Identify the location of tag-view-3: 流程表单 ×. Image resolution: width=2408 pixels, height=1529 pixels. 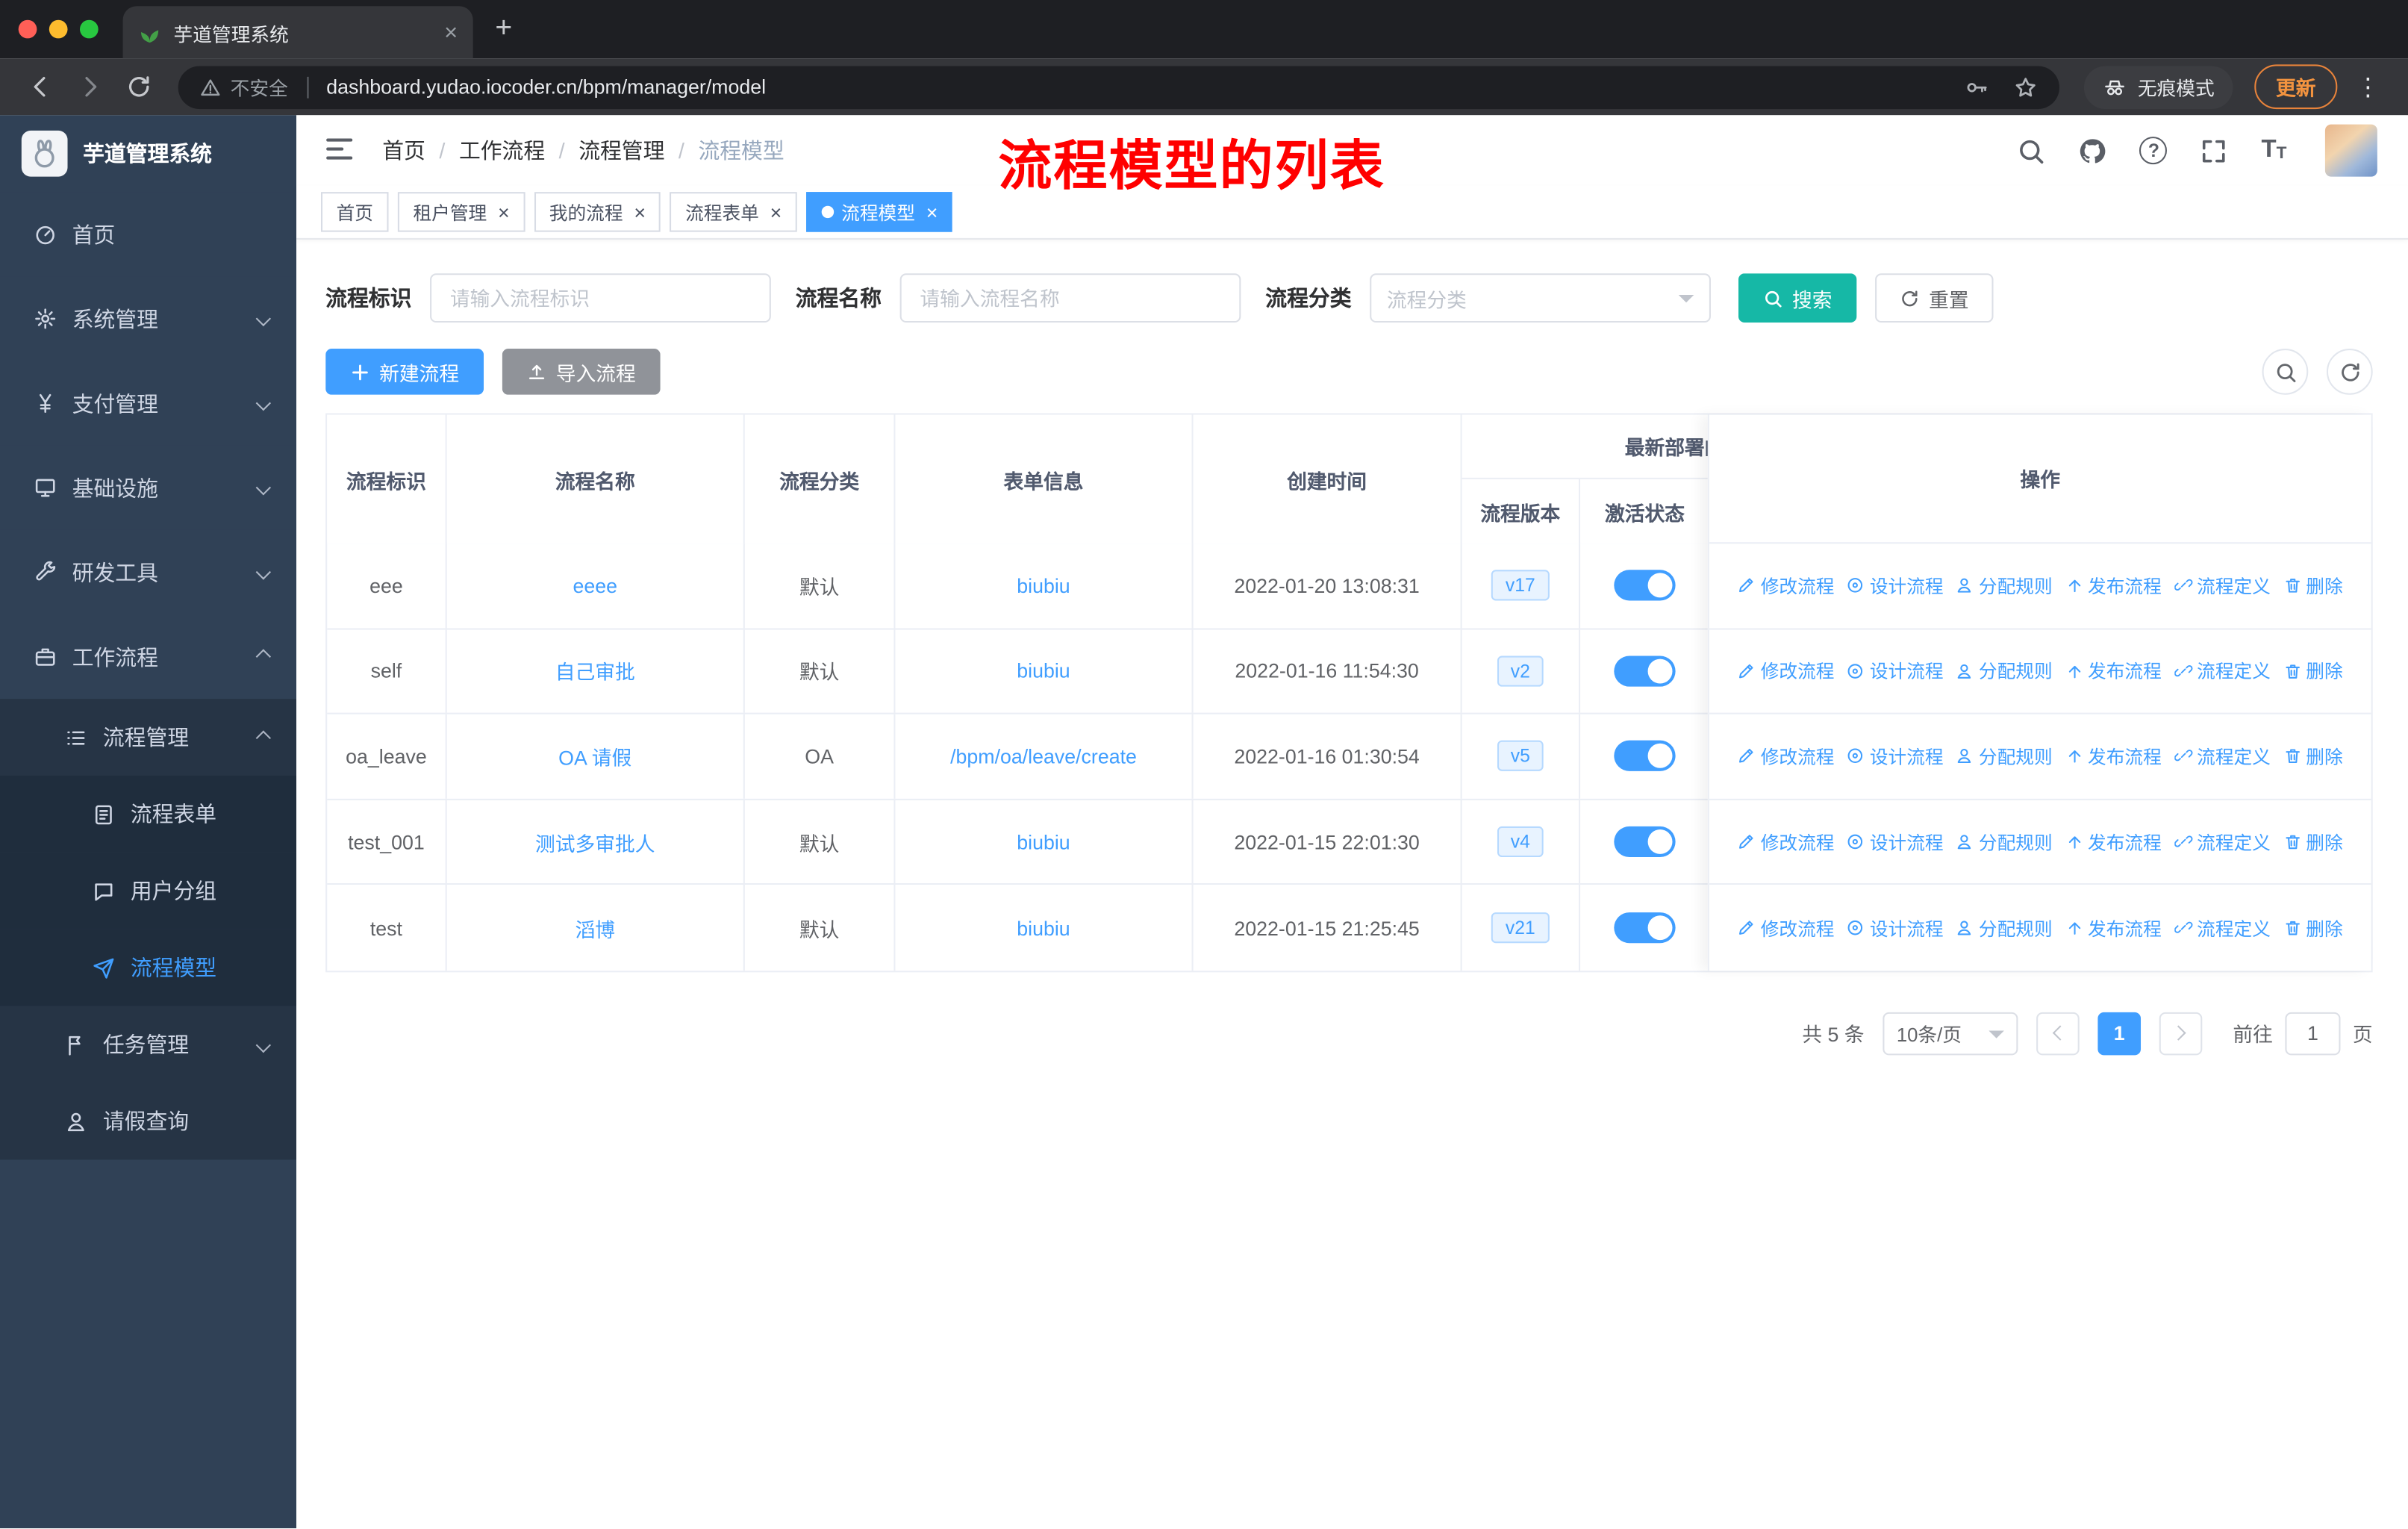
(733, 212).